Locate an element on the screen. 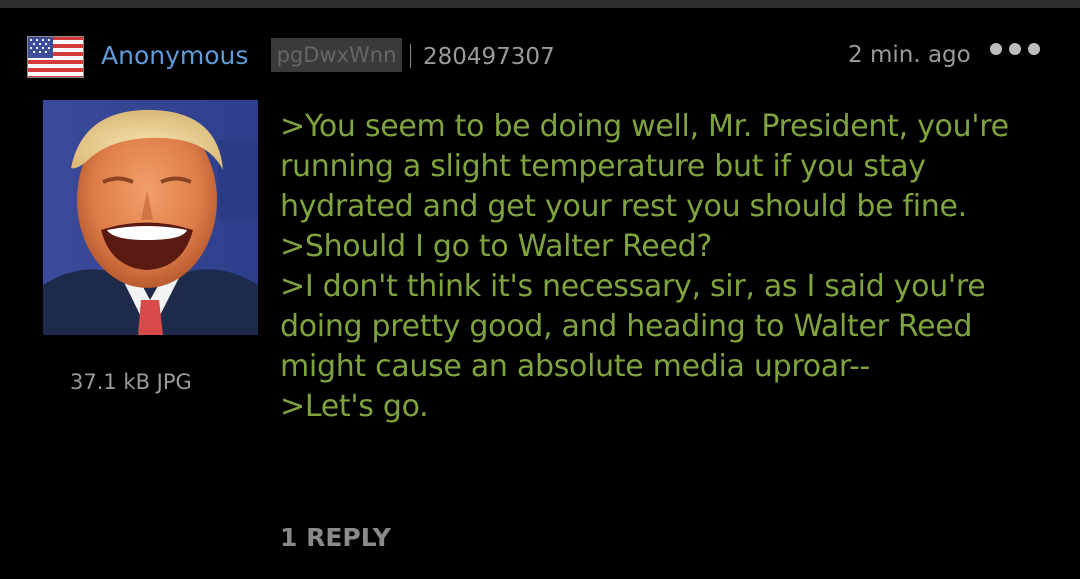 Image resolution: width=1080 pixels, height=579 pixels. header-separator is located at coordinates (410, 56).